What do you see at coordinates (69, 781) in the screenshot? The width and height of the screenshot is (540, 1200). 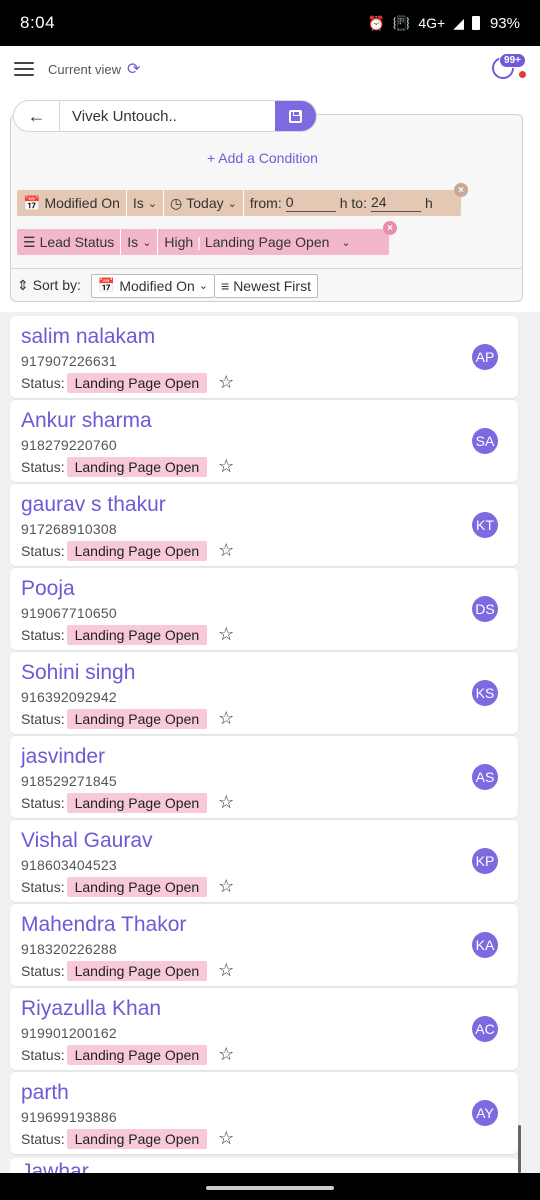 I see `lead-phone: 918529271845` at bounding box center [69, 781].